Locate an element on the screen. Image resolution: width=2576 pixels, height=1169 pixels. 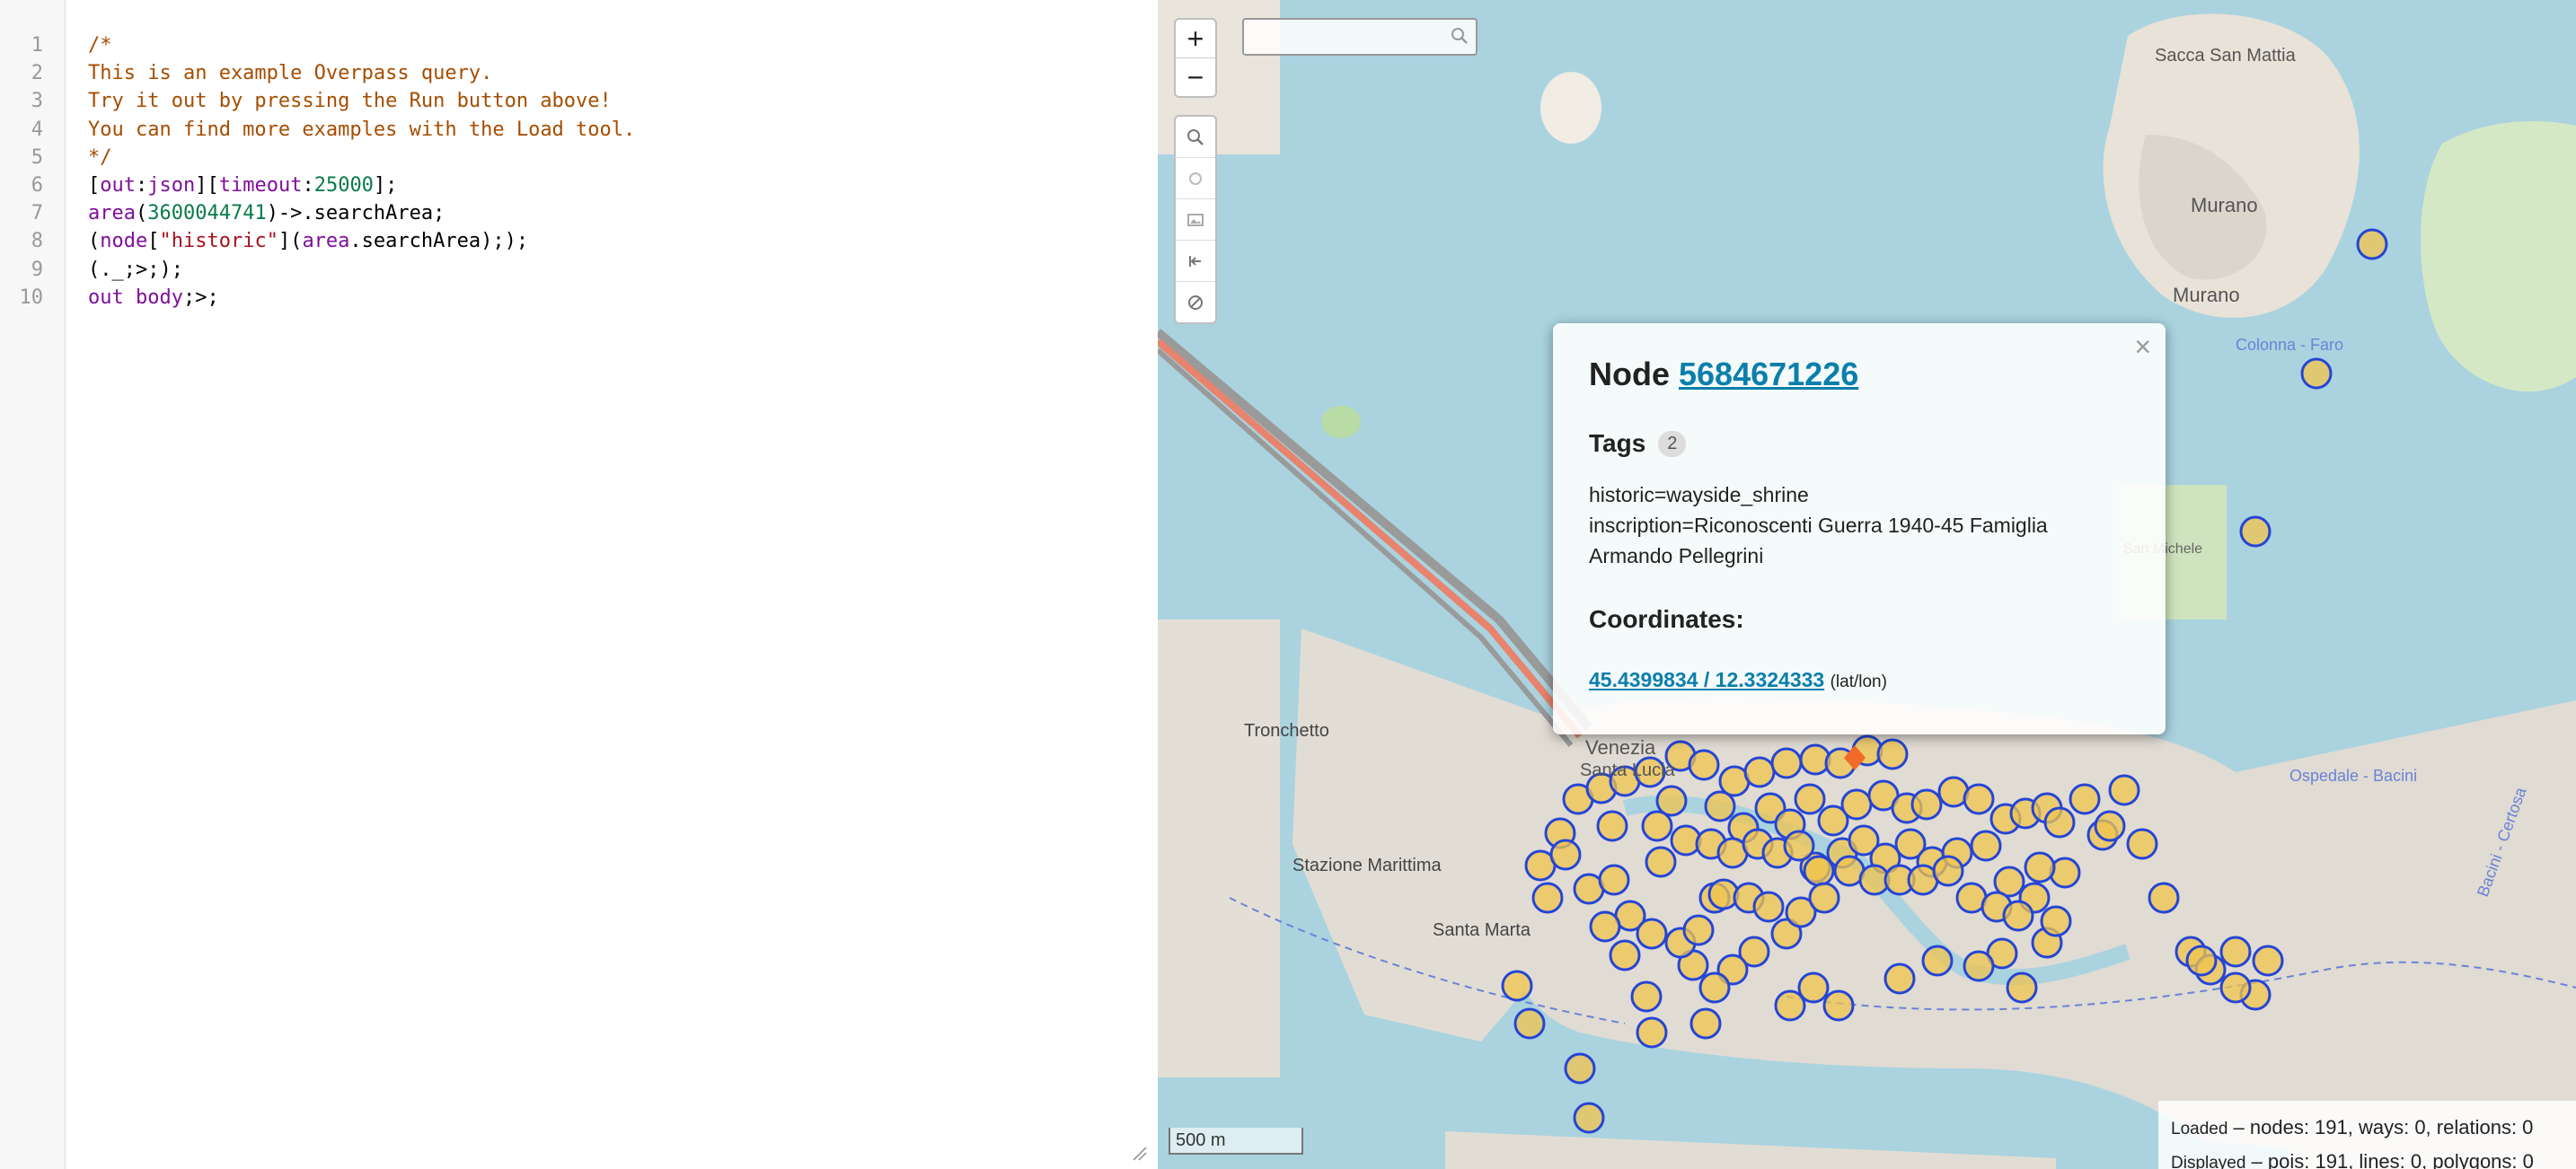
code-token: ][ is located at coordinates (207, 185).